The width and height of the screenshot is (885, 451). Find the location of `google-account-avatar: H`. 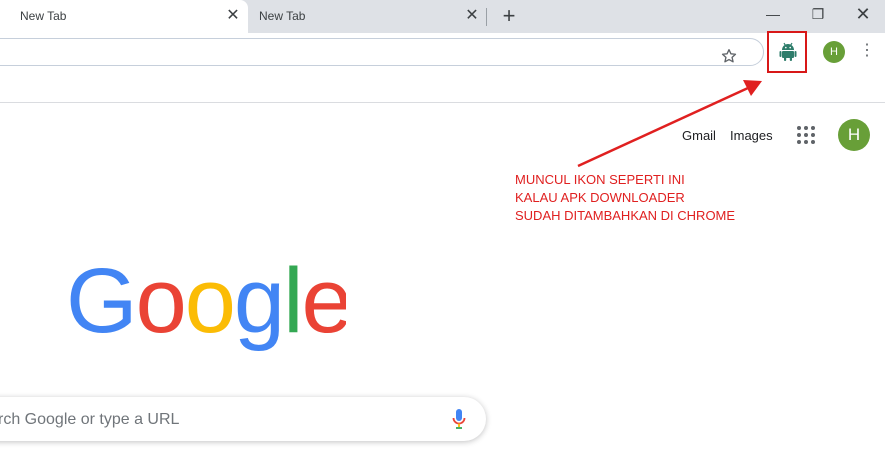

google-account-avatar: H is located at coordinates (854, 135).